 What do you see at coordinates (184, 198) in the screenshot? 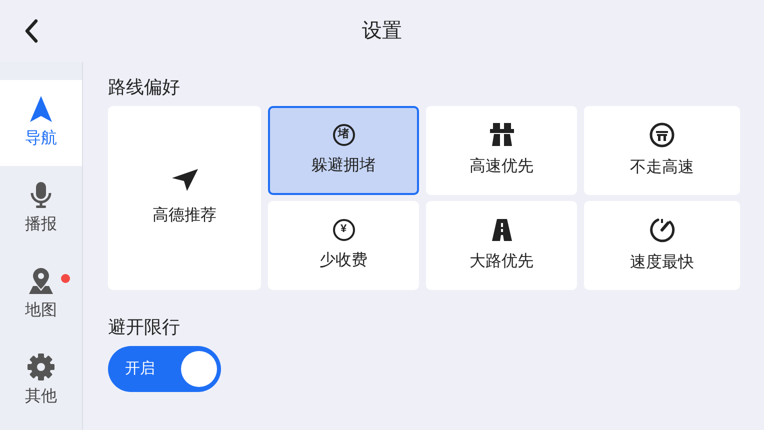
I see `route-option: 高德推荐` at bounding box center [184, 198].